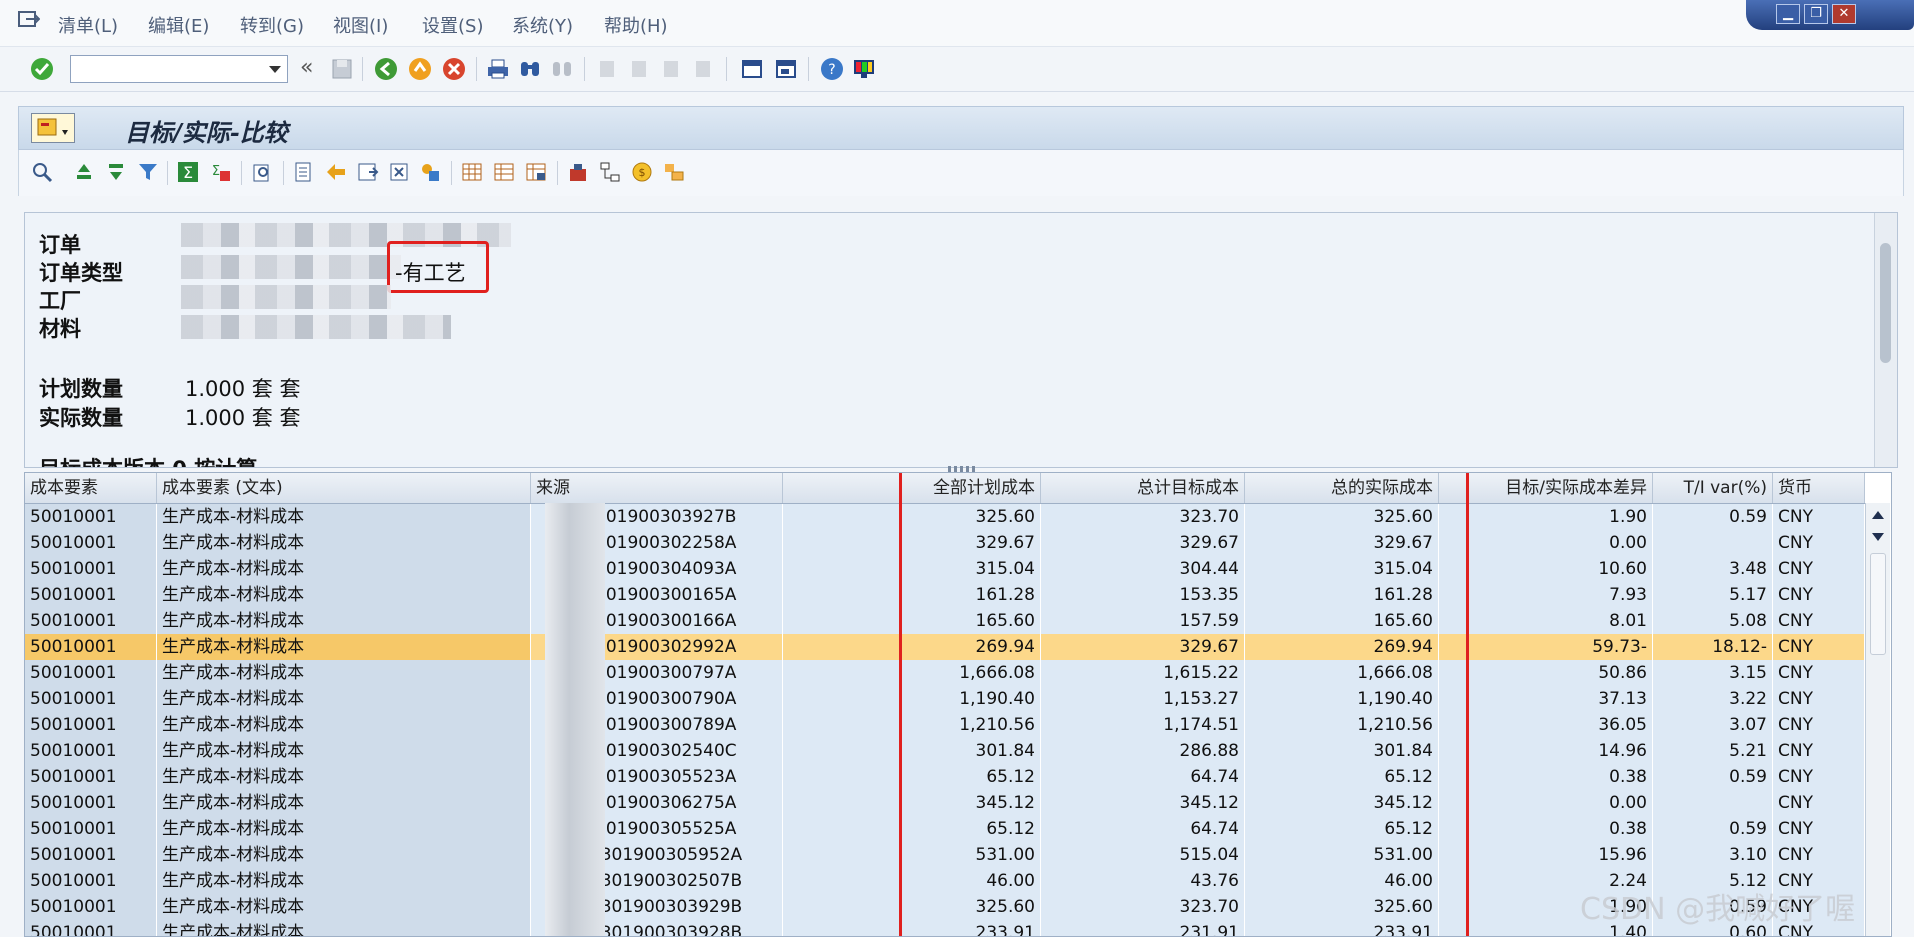 This screenshot has width=1914, height=937. I want to click on select-layout-icon, so click(504, 172).